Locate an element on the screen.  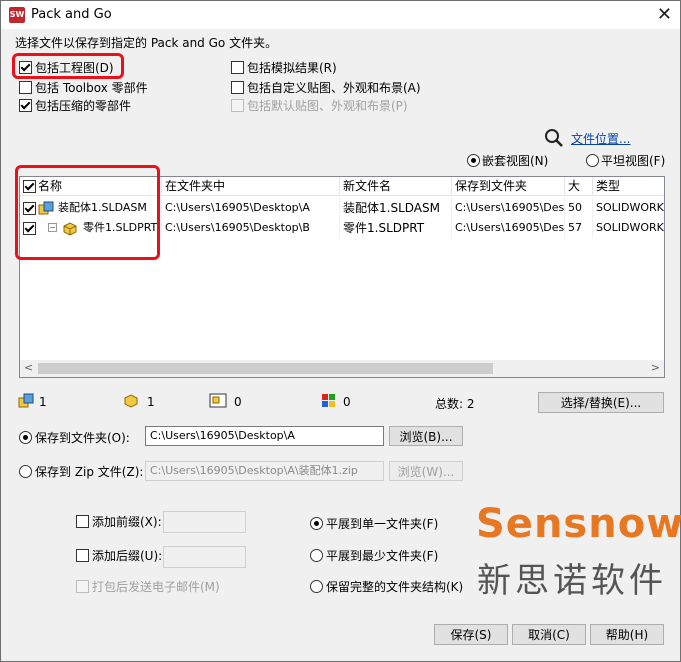
save-to-folder-label: 保存到文件夹(O): is located at coordinates (82, 438).